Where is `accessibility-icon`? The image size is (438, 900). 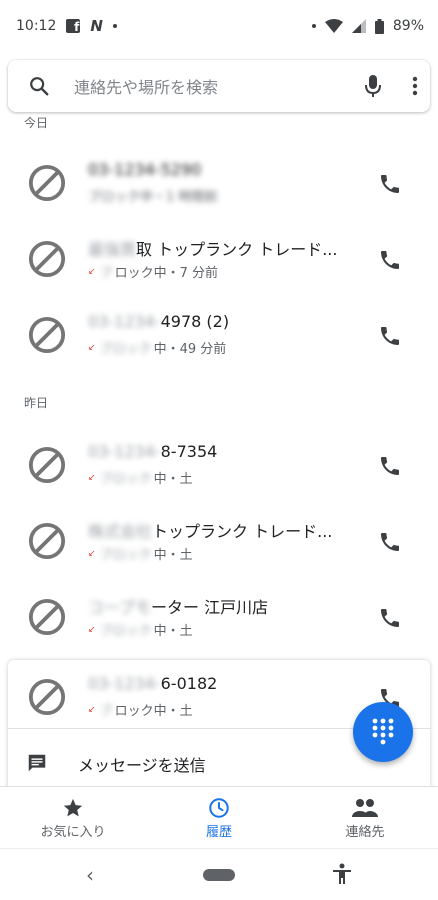
accessibility-icon is located at coordinates (342, 874).